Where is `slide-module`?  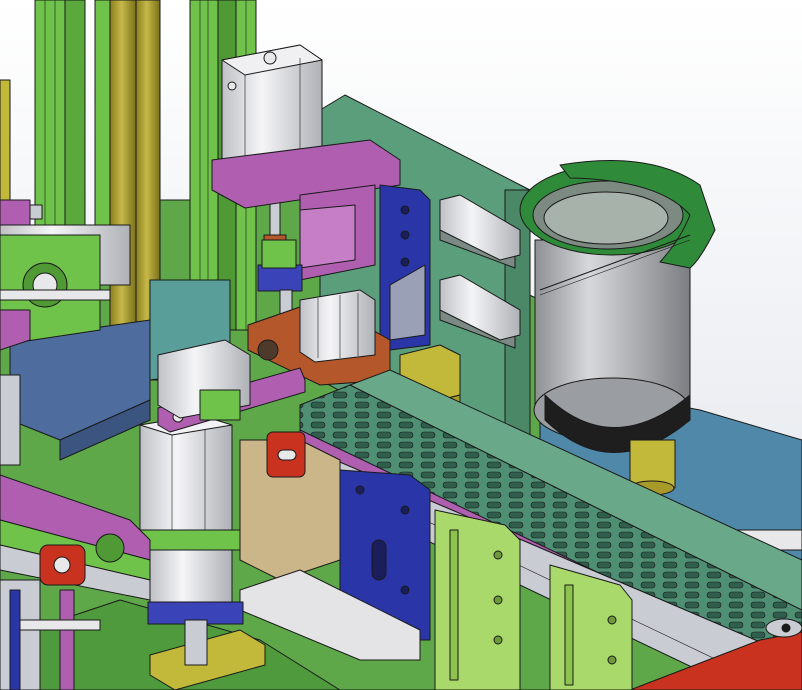
slide-module is located at coordinates (204, 380).